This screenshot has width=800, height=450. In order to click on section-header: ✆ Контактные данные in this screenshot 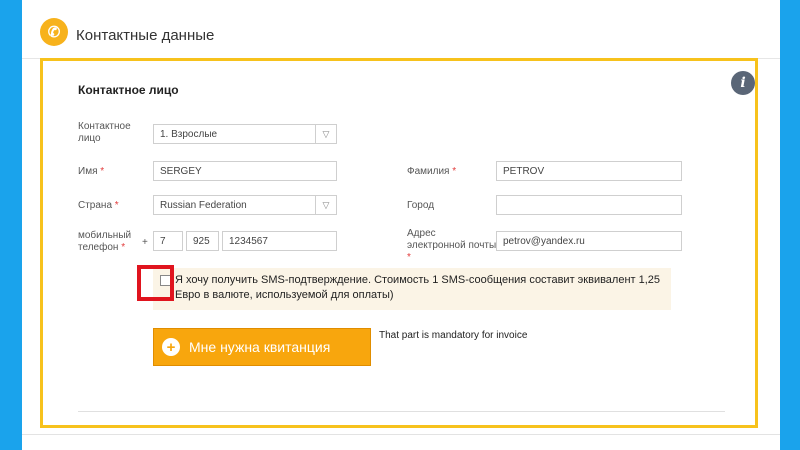, I will do `click(401, 29)`.